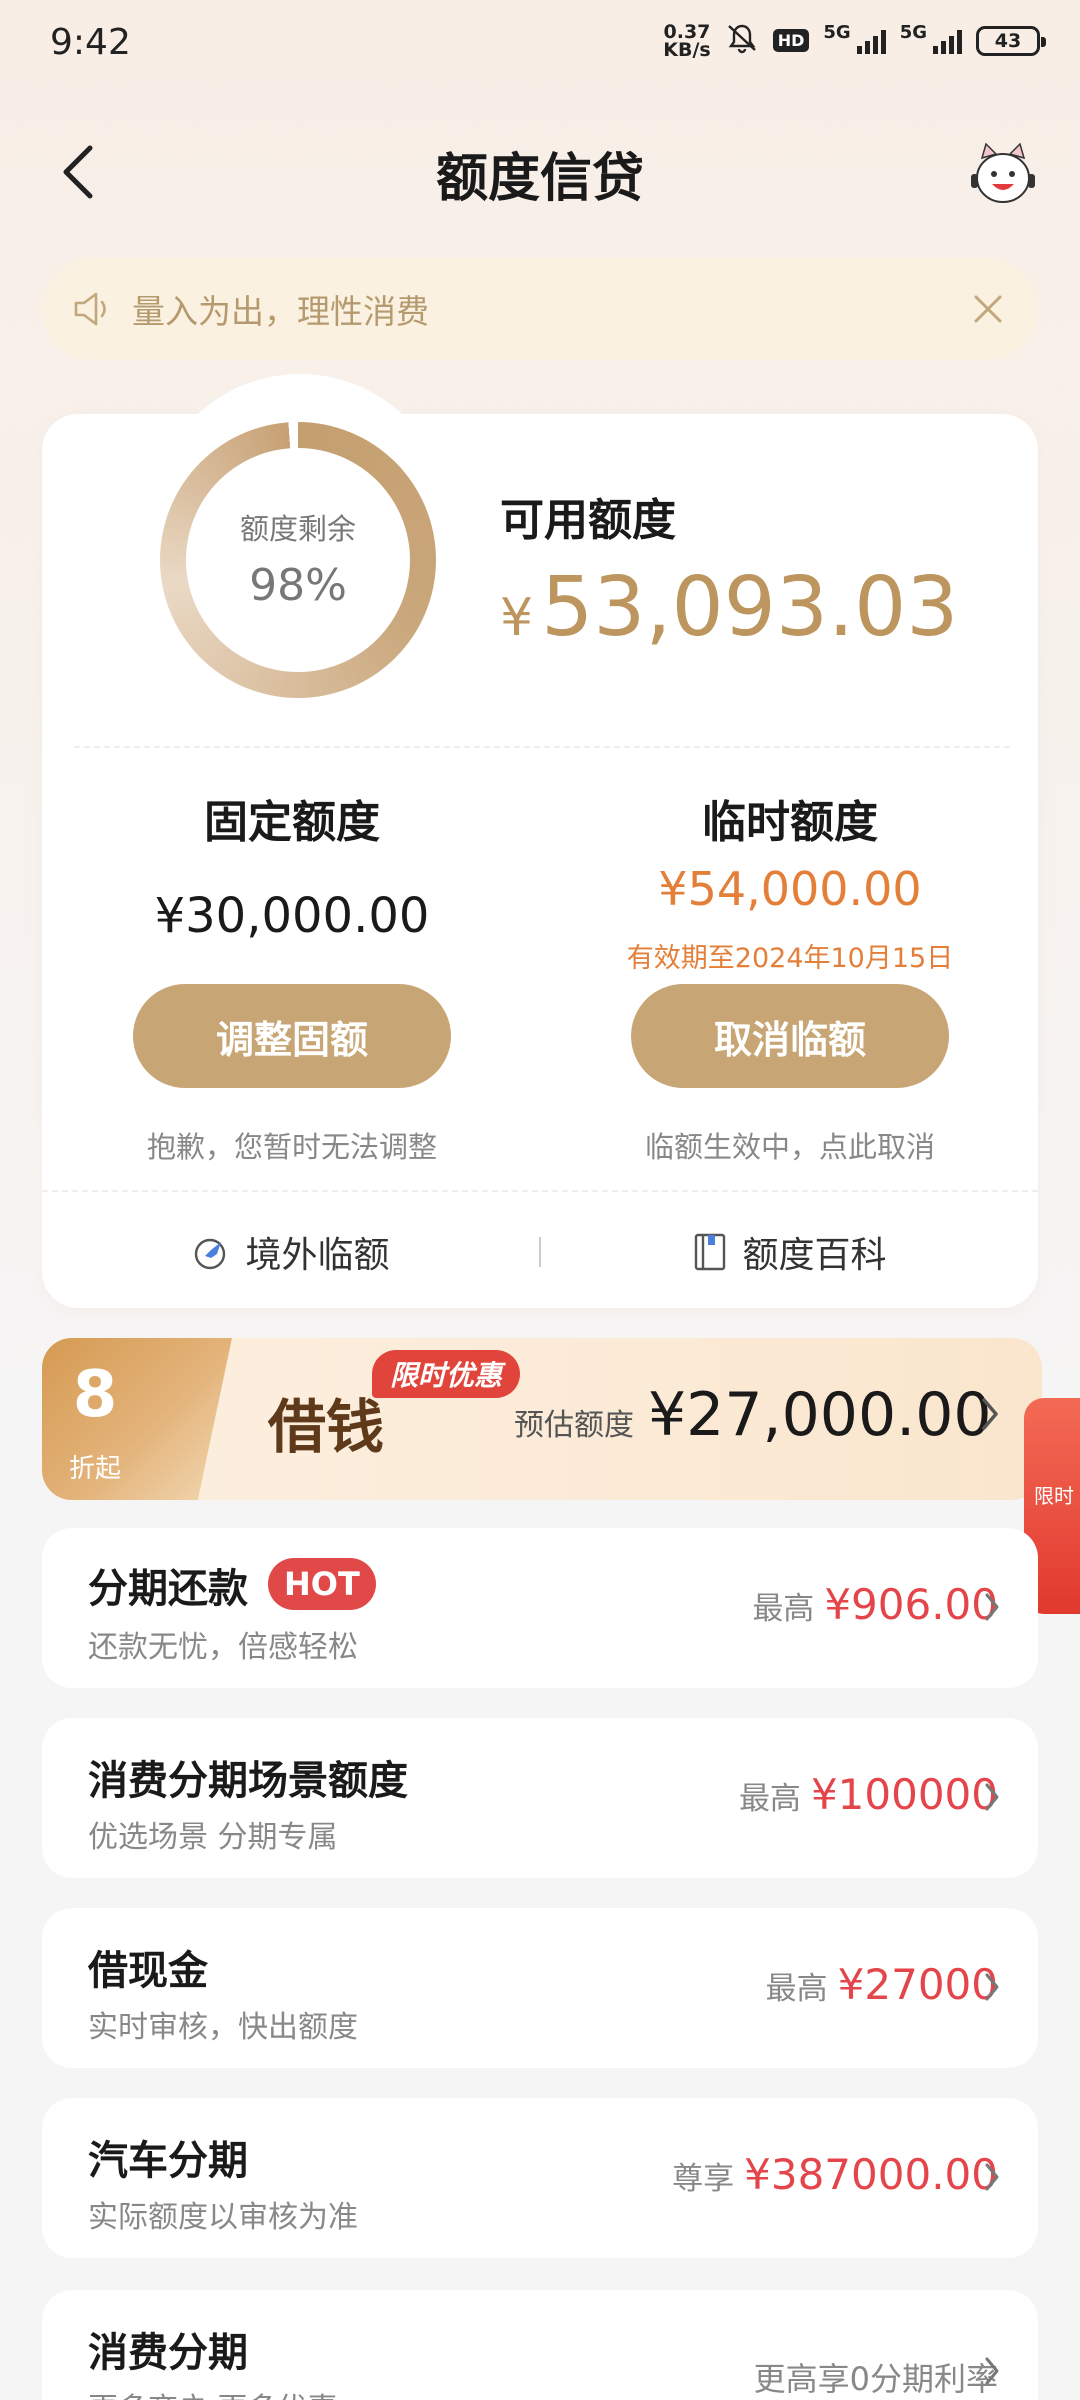  What do you see at coordinates (814, 1255) in the screenshot?
I see `quota-wiki-label: 额度百科` at bounding box center [814, 1255].